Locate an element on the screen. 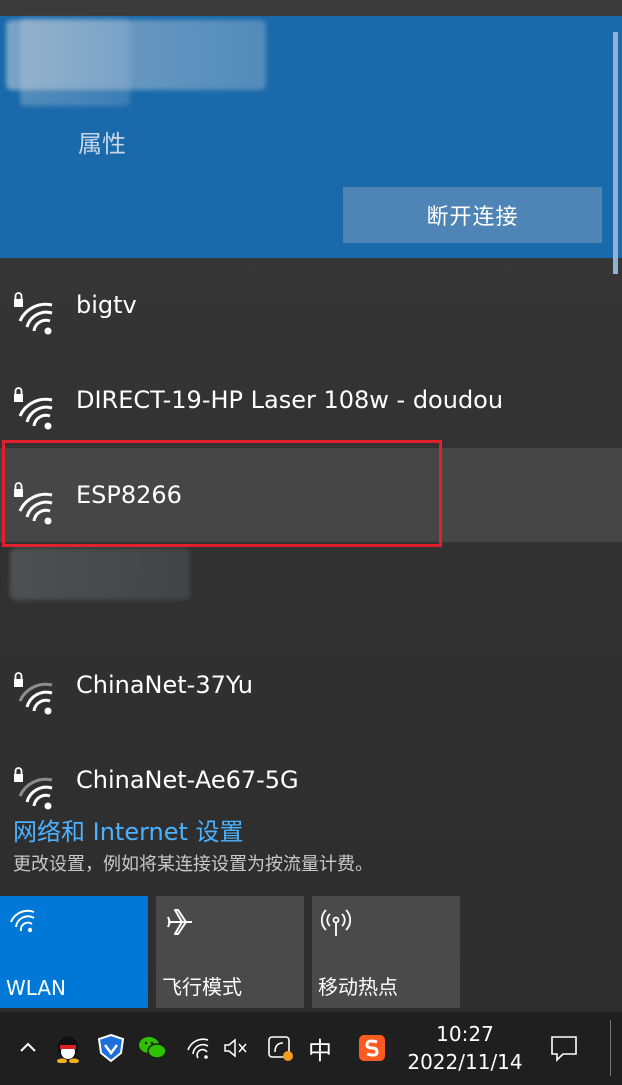 This screenshot has height=1085, width=622. input-method-indicator: 中 is located at coordinates (320, 1048).